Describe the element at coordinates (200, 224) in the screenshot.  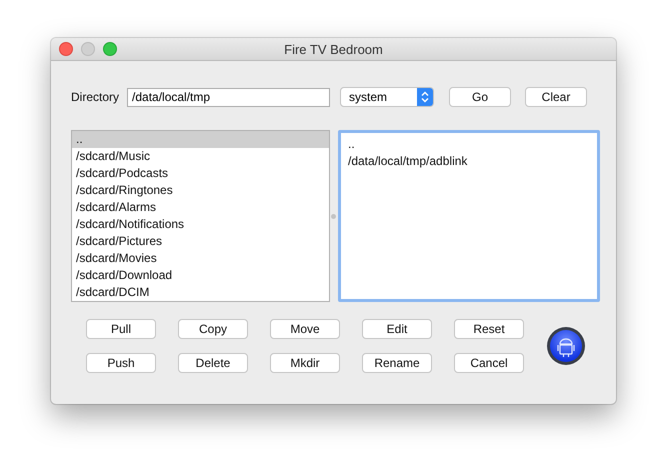
I see `file-list-item: /sdcard/Notifications` at that location.